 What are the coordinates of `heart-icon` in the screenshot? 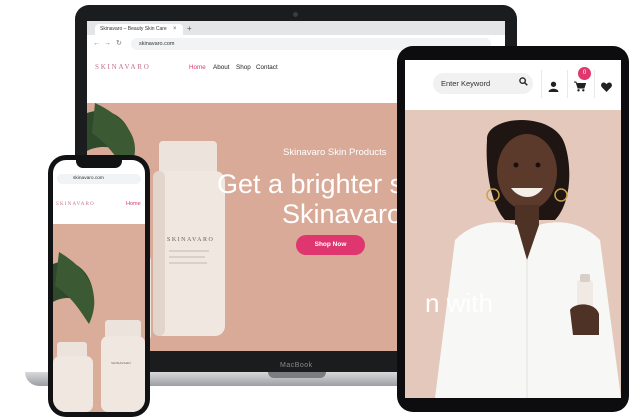 It's located at (606, 88).